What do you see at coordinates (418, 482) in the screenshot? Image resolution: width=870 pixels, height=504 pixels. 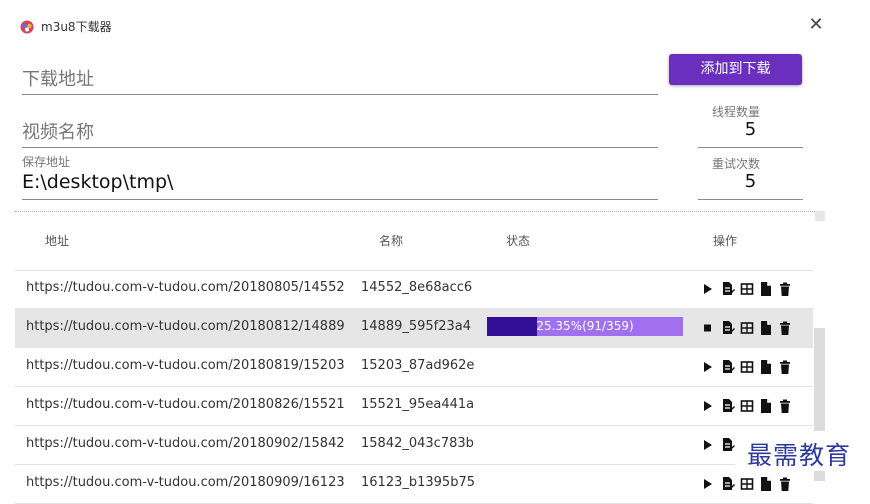 I see `row-name: 16123_b1395b75` at bounding box center [418, 482].